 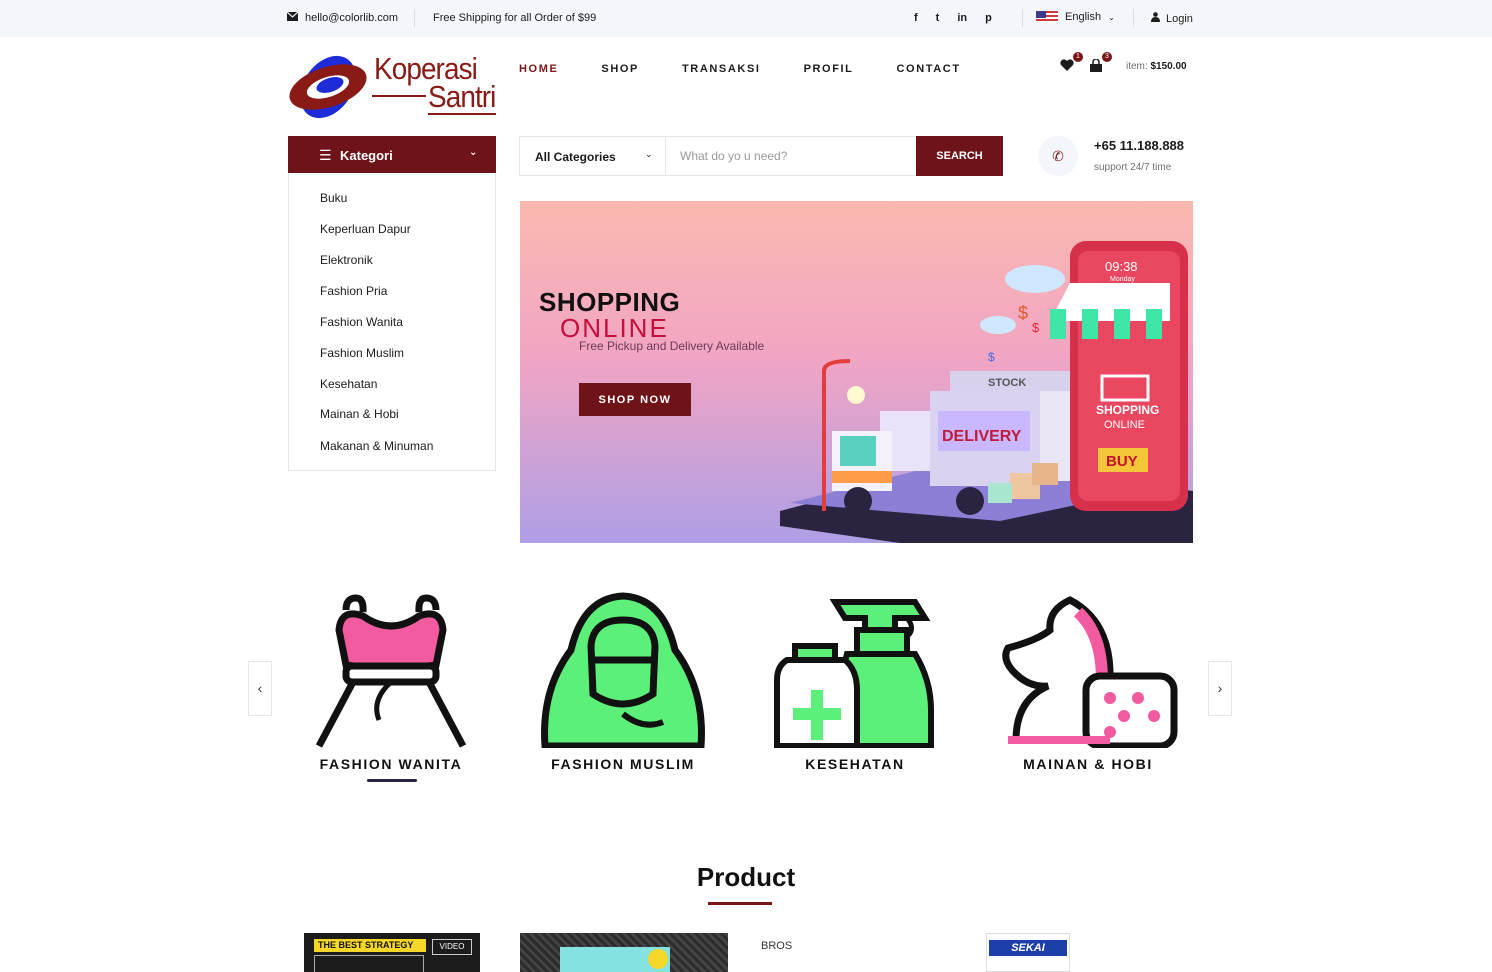 I want to click on heart-icon, so click(x=1067, y=66).